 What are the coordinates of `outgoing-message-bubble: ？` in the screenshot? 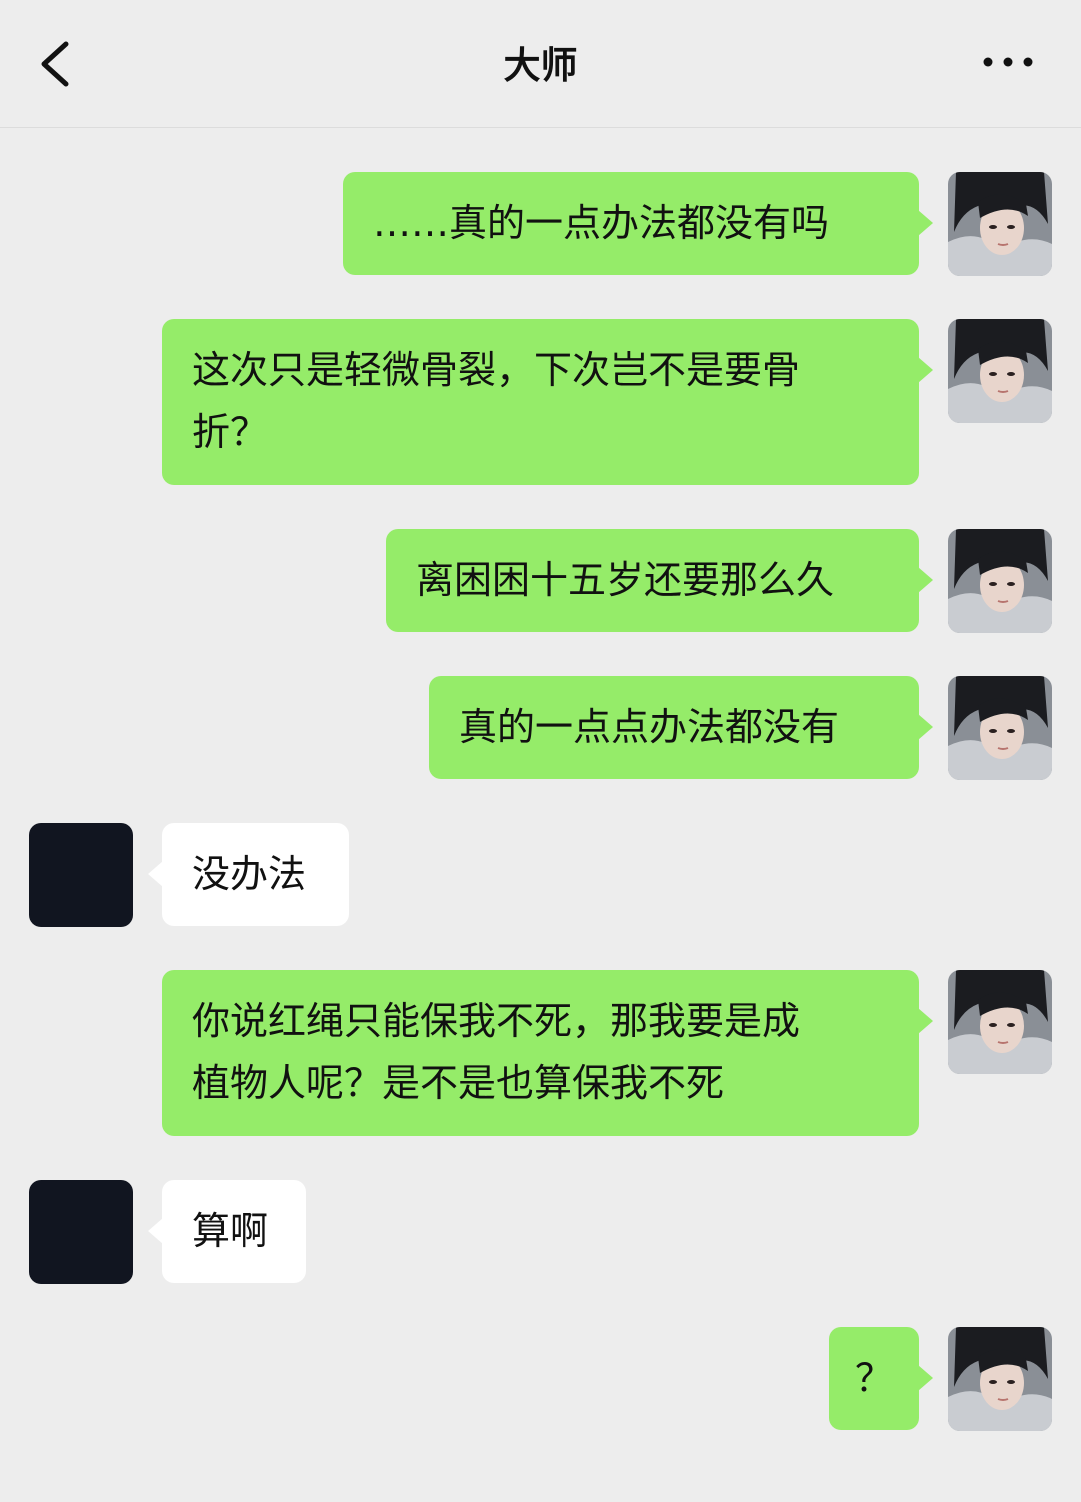 It's located at (881, 1378).